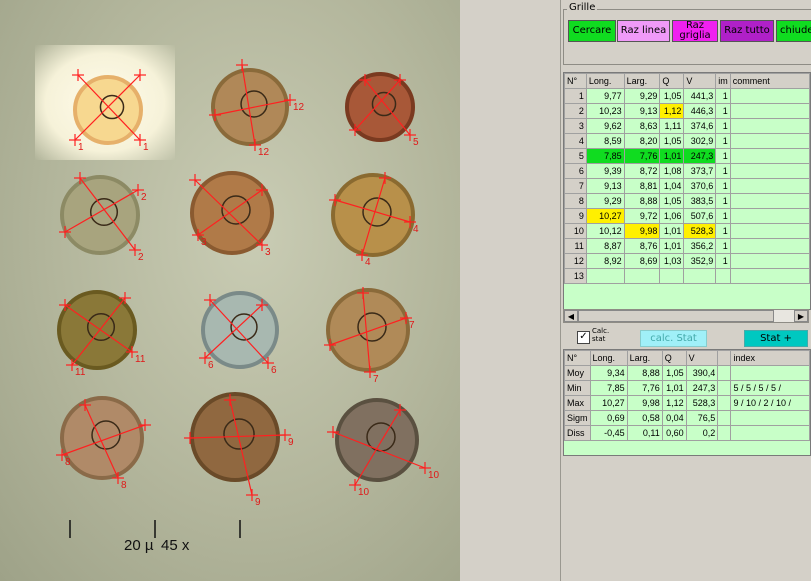 The height and width of the screenshot is (581, 811). What do you see at coordinates (687, 433) in the screenshot?
I see `stats-row: Diss -0,45 0,11 0,60 0,2` at bounding box center [687, 433].